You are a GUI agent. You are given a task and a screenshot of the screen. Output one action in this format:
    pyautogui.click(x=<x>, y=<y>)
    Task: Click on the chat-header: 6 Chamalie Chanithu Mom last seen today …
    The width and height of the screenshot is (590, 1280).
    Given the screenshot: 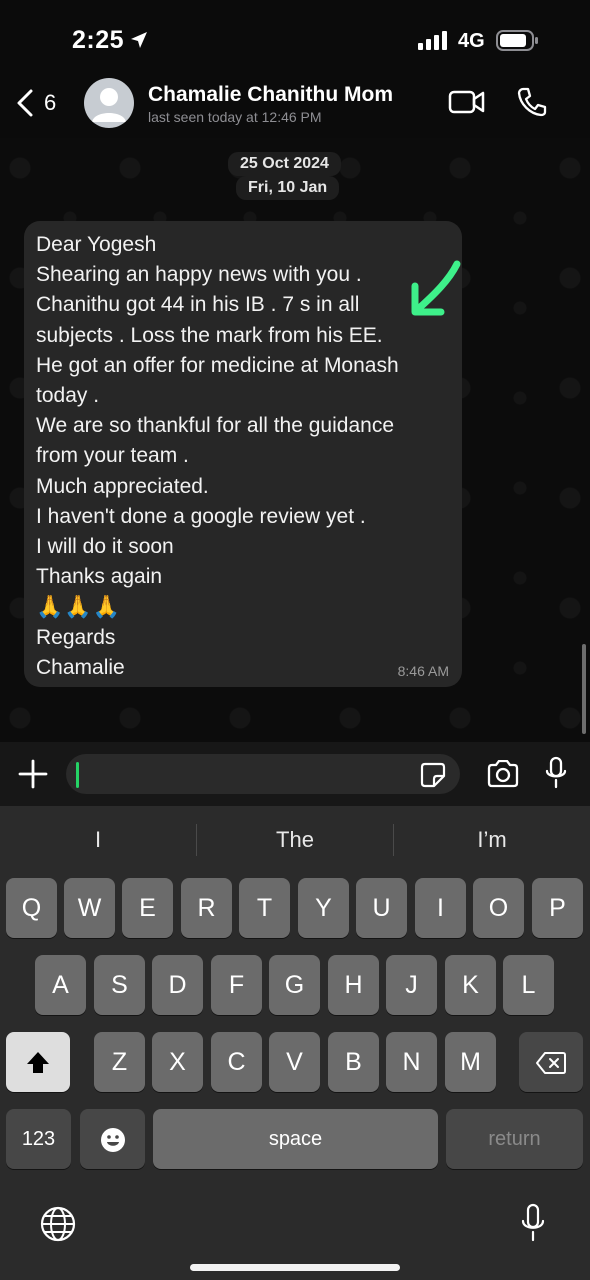 What is the action you would take?
    pyautogui.click(x=295, y=108)
    